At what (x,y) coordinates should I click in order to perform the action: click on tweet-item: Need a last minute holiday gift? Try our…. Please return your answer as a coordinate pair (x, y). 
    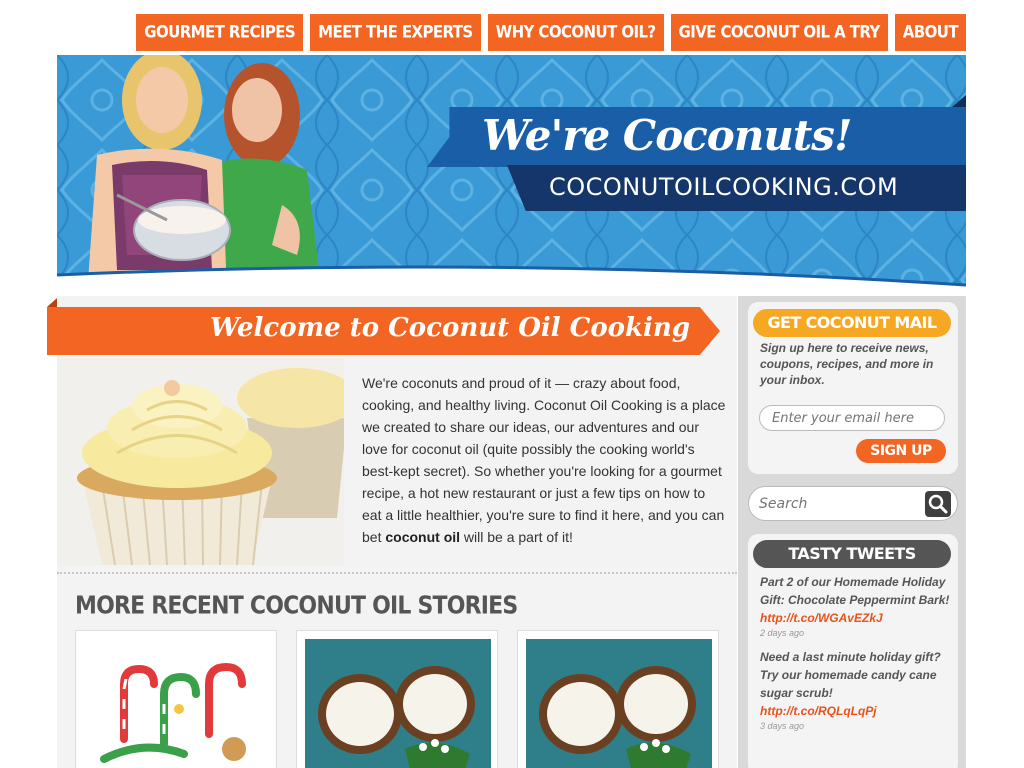
    Looking at the image, I should click on (856, 690).